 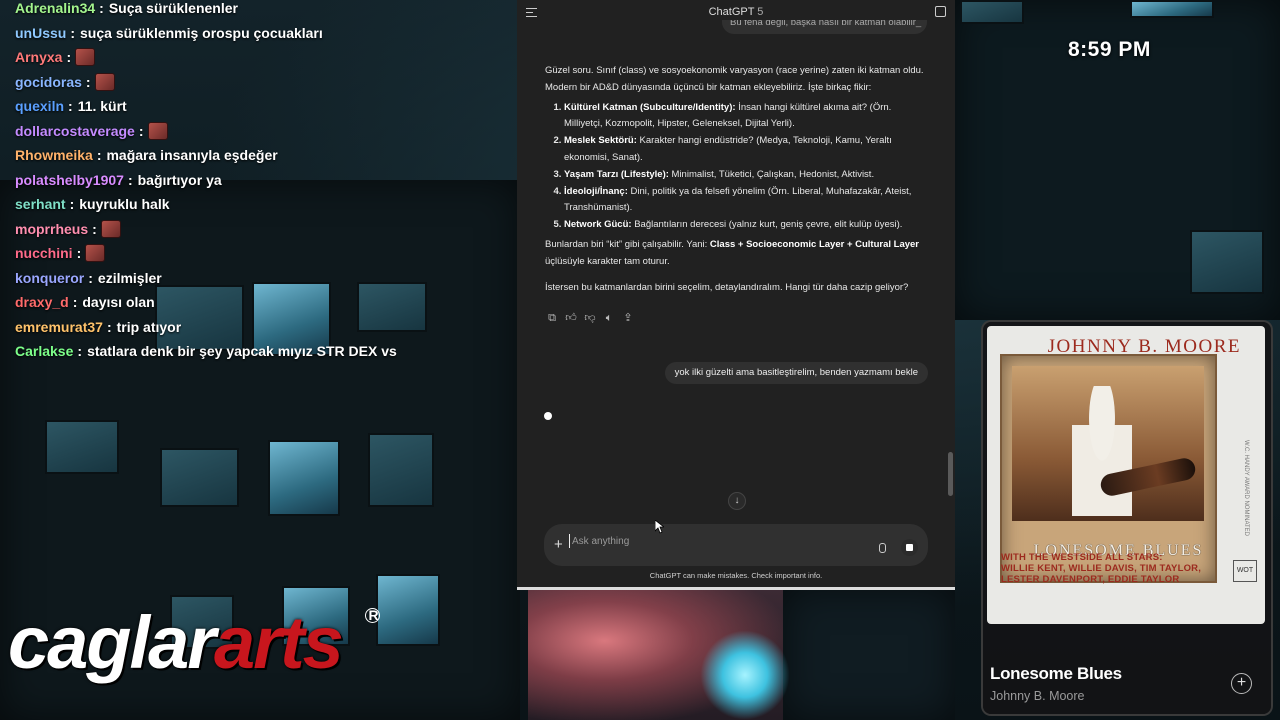 What do you see at coordinates (1241, 683) in the screenshot?
I see `add-to-library-button: +` at bounding box center [1241, 683].